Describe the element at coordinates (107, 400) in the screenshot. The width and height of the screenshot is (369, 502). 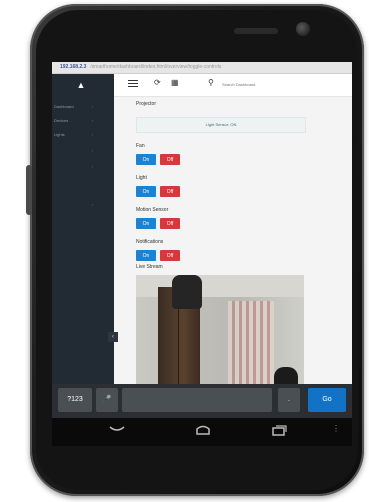
I see `microphone-icon: 🎤` at that location.